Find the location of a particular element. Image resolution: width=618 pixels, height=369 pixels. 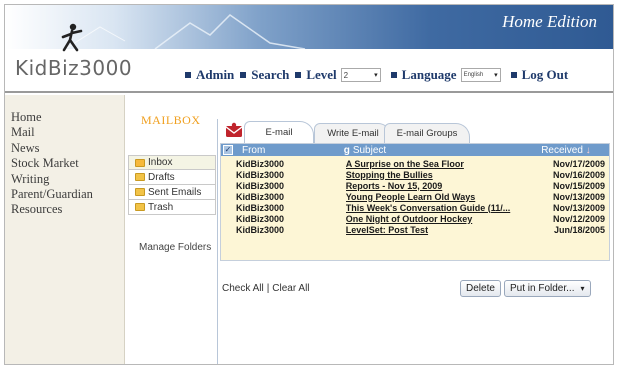

column-subject: g Subject is located at coordinates (436, 150).